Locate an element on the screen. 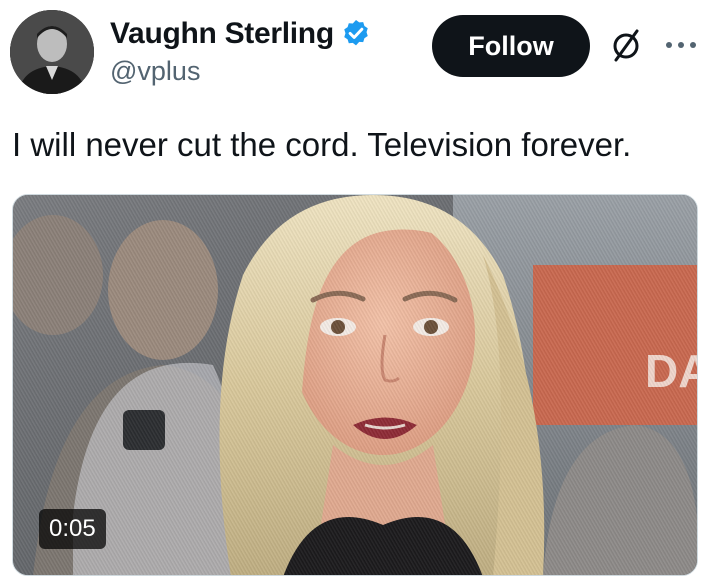 The height and width of the screenshot is (584, 710). avatar is located at coordinates (52, 52).